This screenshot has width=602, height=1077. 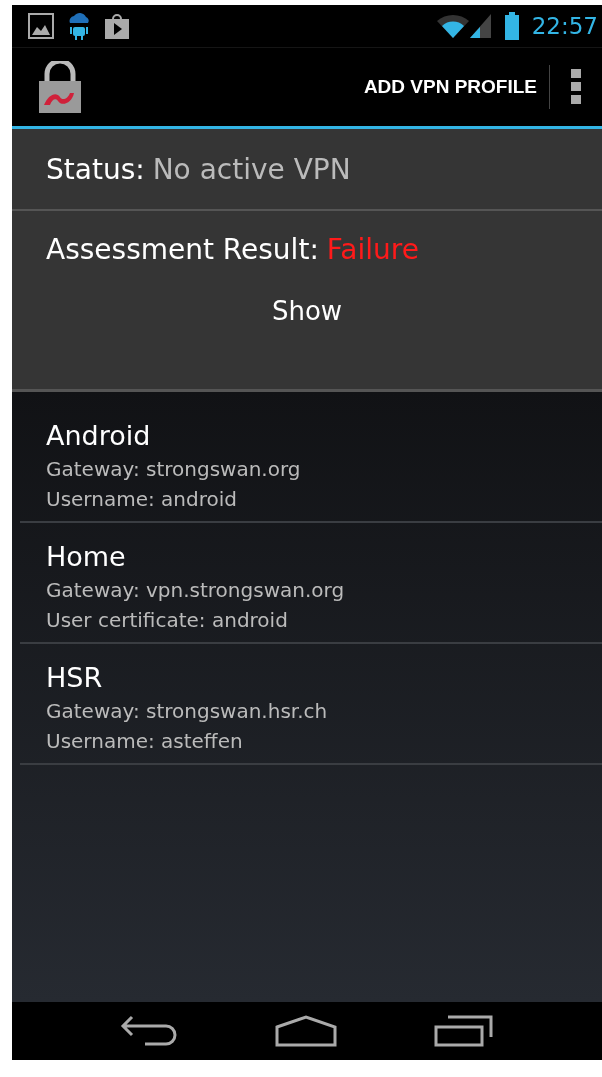 I want to click on assessment-label: Assessment Result:, so click(x=182, y=249).